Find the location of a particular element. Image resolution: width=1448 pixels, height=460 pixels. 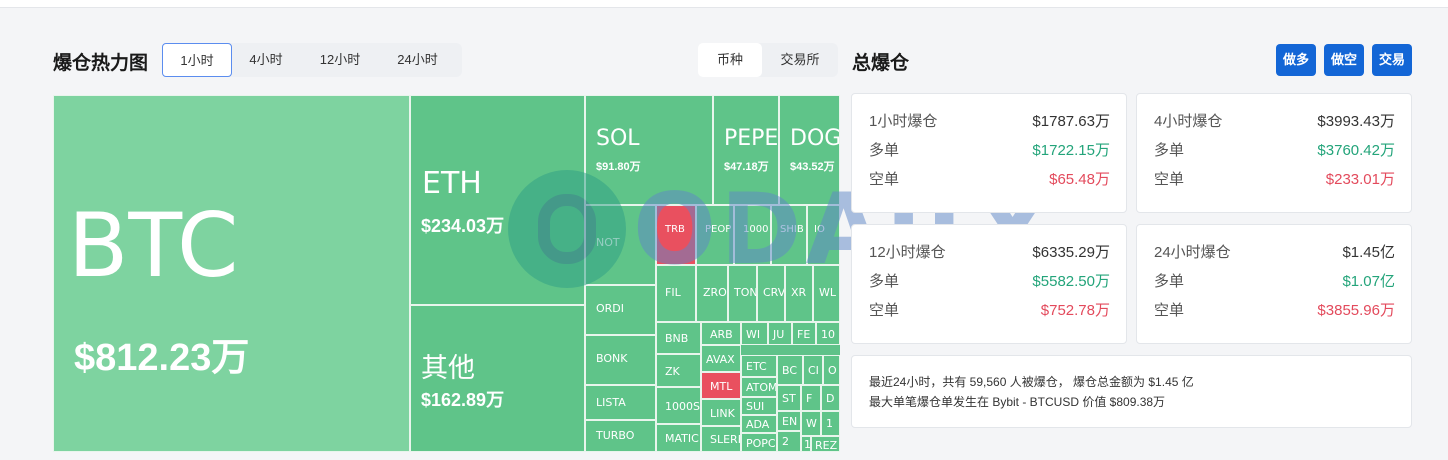

toggle-exchange: 交易所 is located at coordinates (800, 60).